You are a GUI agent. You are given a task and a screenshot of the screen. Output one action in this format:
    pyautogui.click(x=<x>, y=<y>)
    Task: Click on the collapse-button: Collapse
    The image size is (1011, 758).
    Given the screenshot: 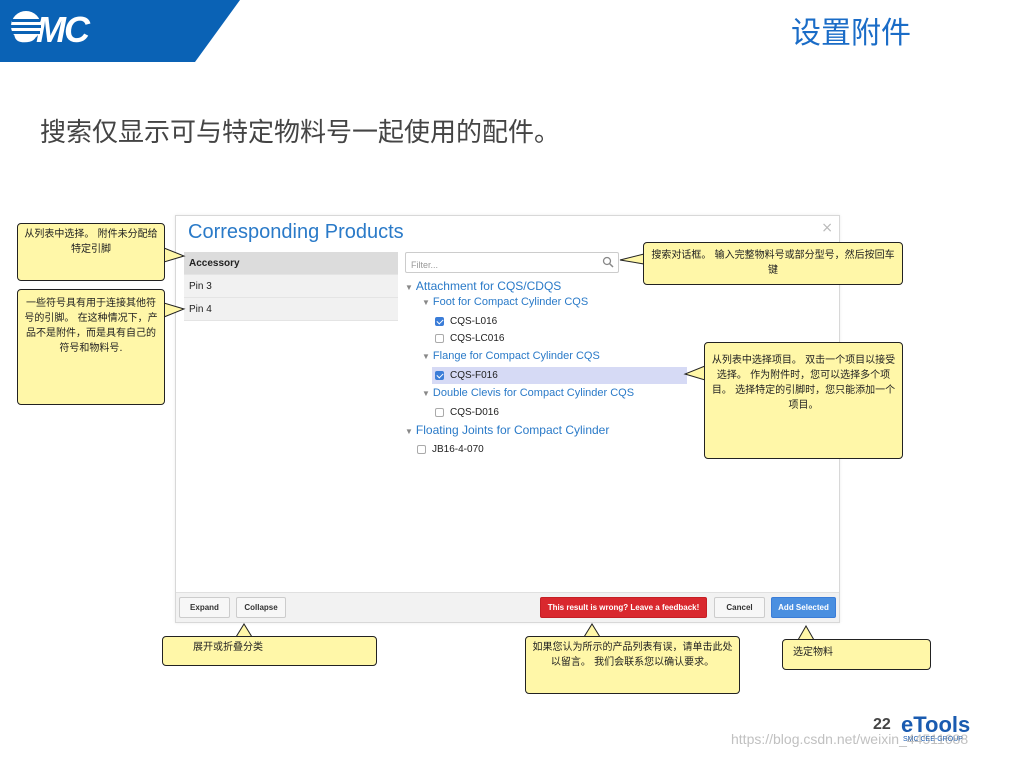 What is the action you would take?
    pyautogui.click(x=261, y=607)
    